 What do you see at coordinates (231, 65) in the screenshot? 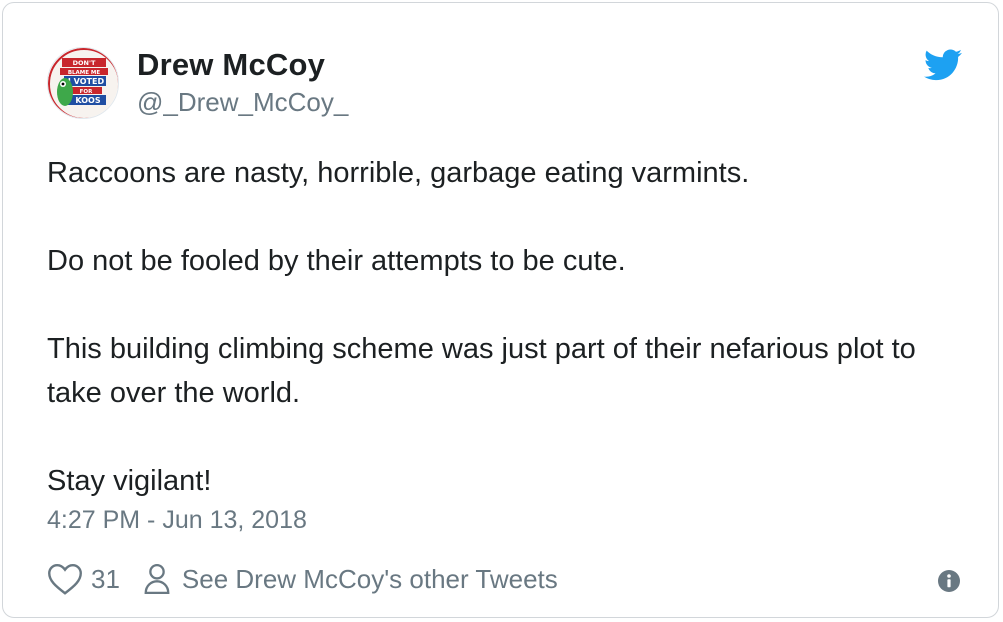
I see `author-name: Drew McCoy` at bounding box center [231, 65].